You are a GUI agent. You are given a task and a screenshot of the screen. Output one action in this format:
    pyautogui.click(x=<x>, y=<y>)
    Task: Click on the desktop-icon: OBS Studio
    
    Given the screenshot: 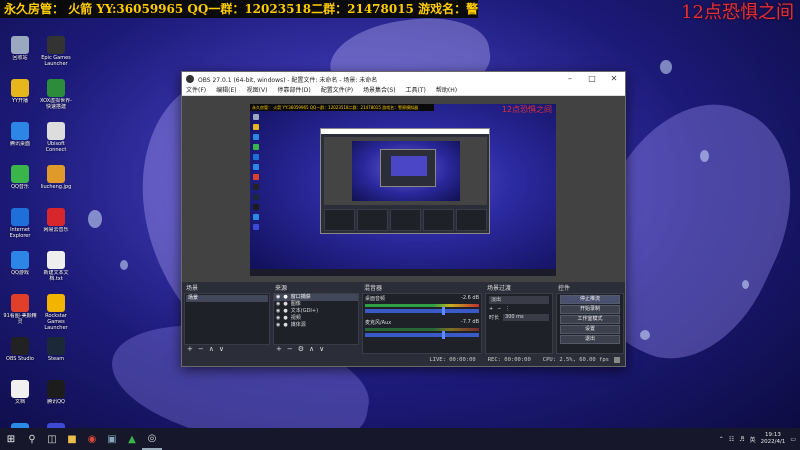 What is the action you would take?
    pyautogui.click(x=20, y=357)
    